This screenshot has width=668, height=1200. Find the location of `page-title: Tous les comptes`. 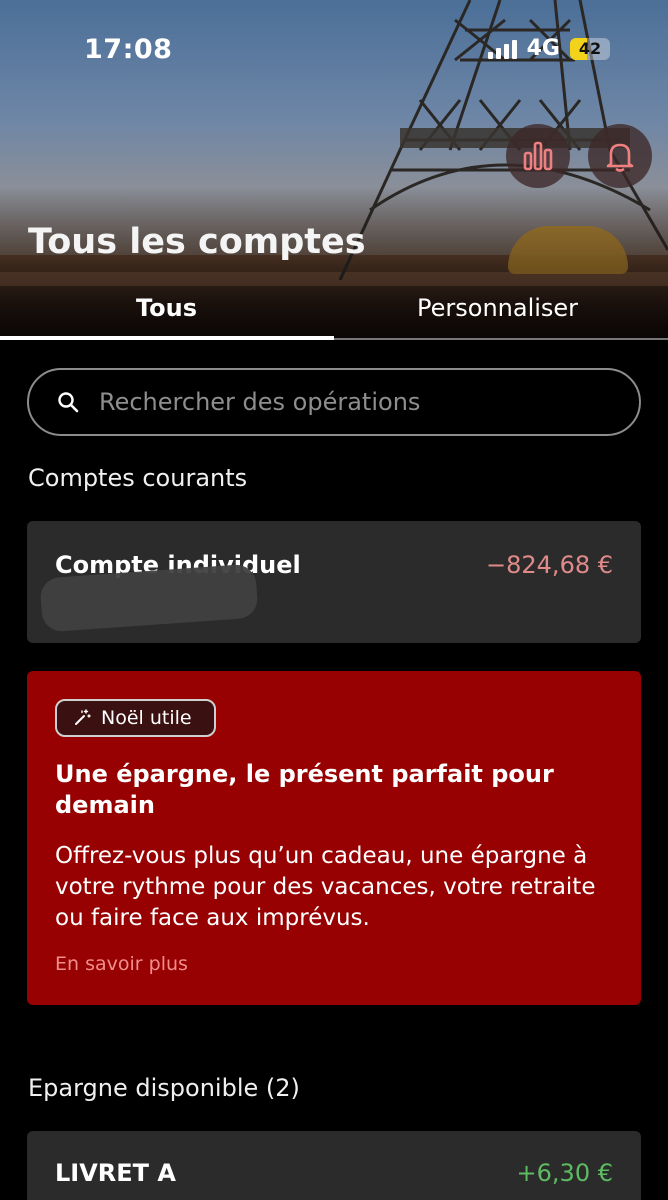

page-title: Tous les comptes is located at coordinates (197, 242).